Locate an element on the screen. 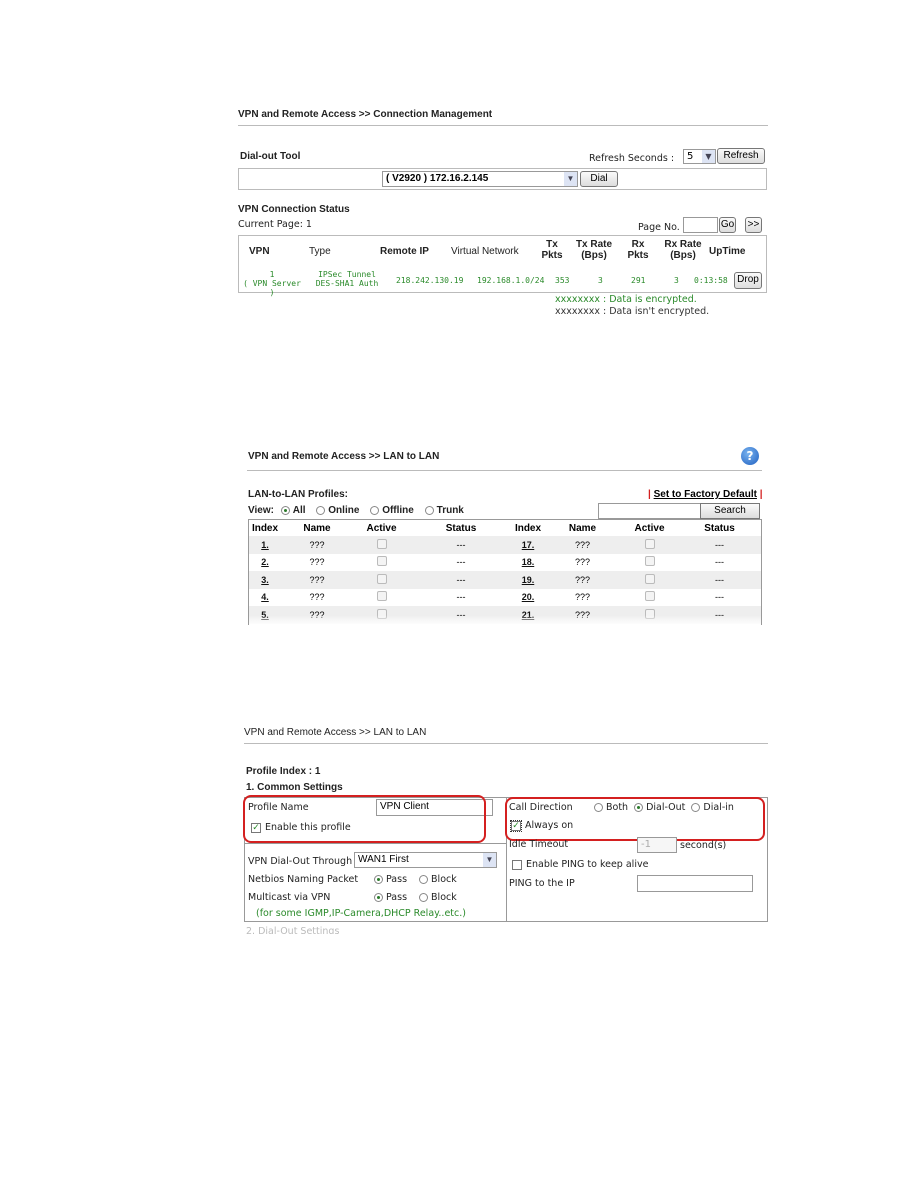 This screenshot has width=918, height=1188. header-rx-rate: Rx Rate (Bps) is located at coordinates (683, 250).